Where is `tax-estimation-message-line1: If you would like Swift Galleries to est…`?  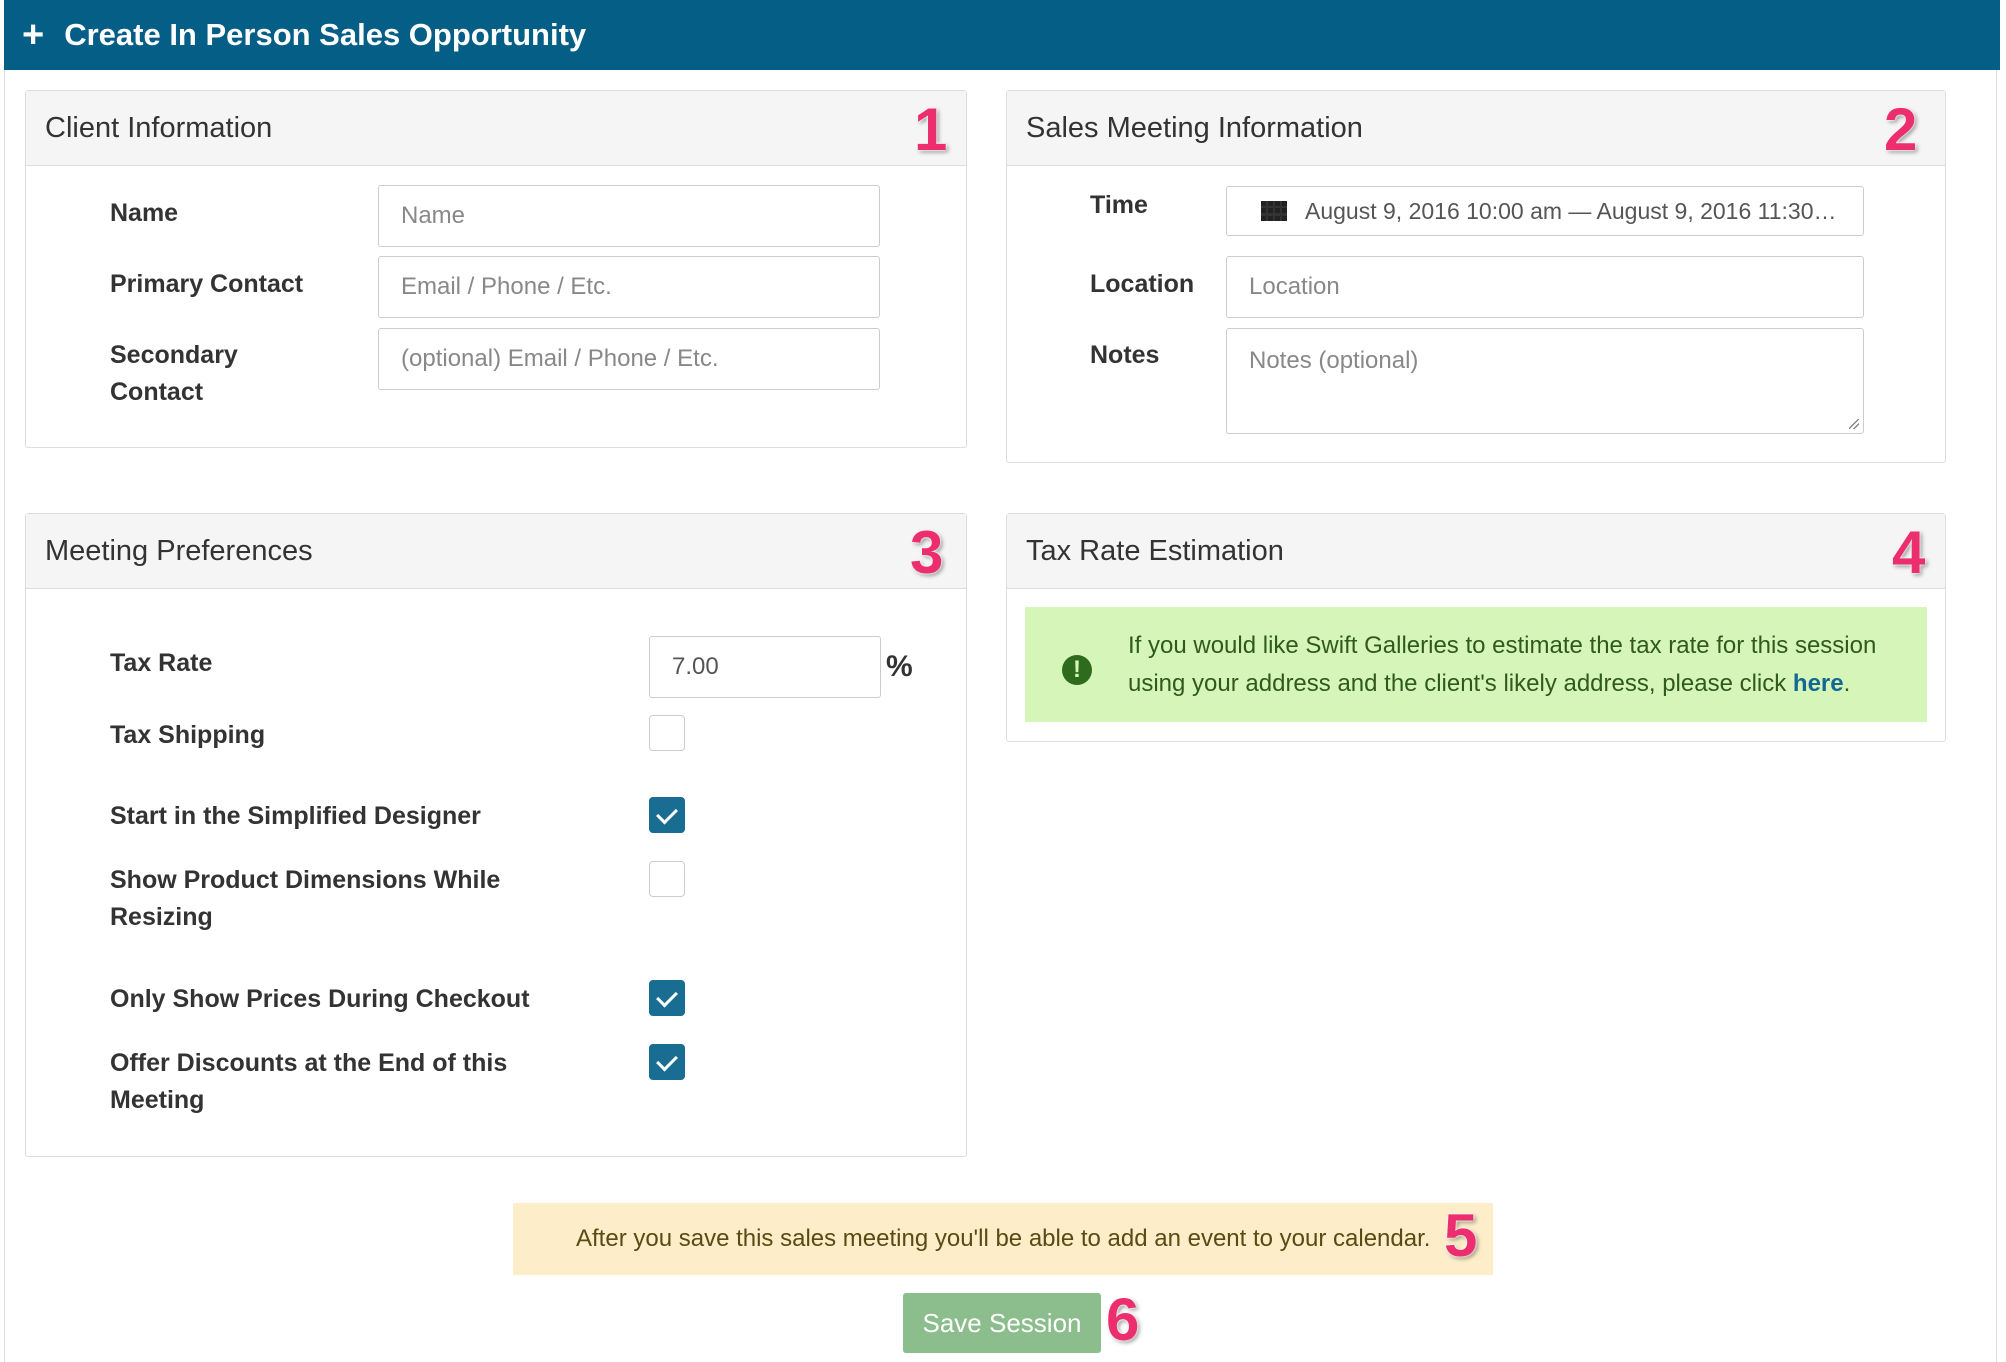
tax-estimation-message-line1: If you would like Swift Galleries to est… is located at coordinates (1502, 645).